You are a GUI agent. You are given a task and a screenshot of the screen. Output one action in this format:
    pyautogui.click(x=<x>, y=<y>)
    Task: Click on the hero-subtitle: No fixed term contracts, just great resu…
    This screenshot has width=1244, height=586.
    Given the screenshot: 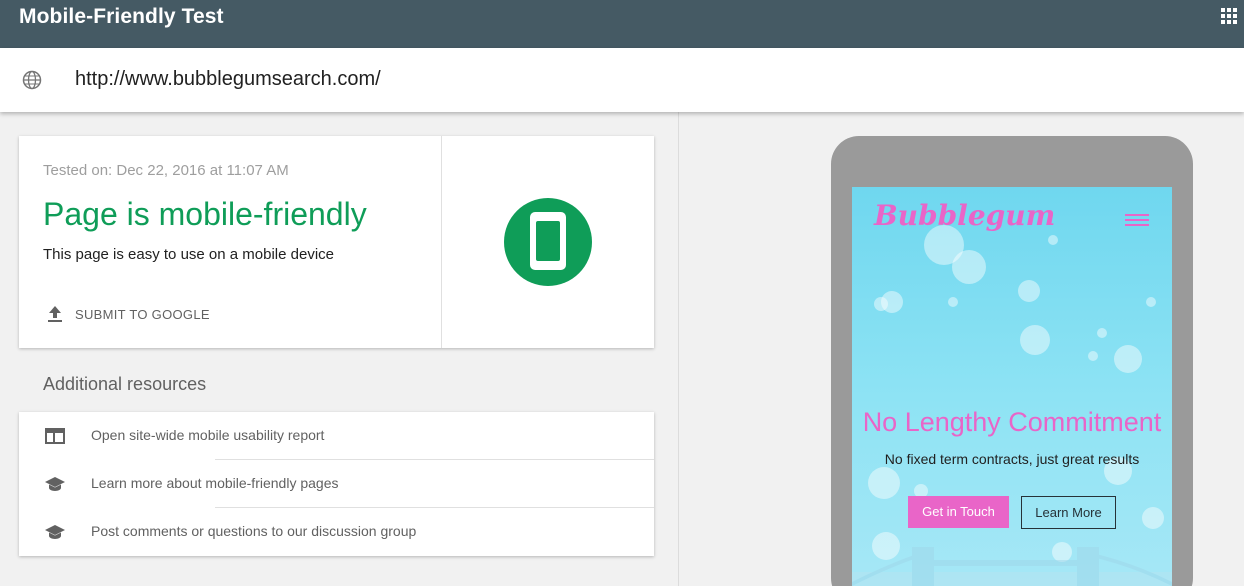 What is the action you would take?
    pyautogui.click(x=1012, y=459)
    